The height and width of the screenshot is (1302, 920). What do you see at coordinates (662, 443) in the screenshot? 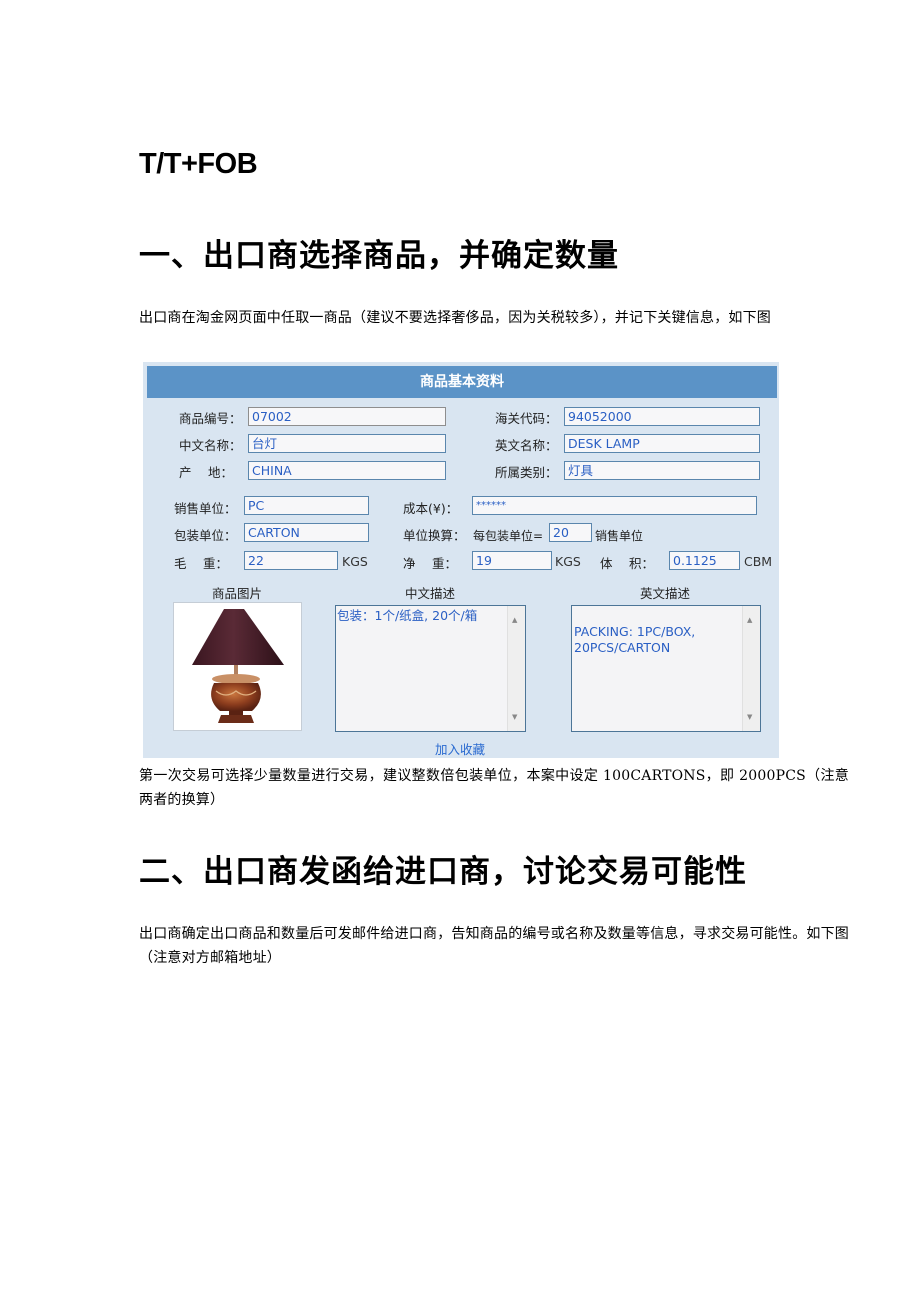
I see `en-name-field: DESK LAMP` at bounding box center [662, 443].